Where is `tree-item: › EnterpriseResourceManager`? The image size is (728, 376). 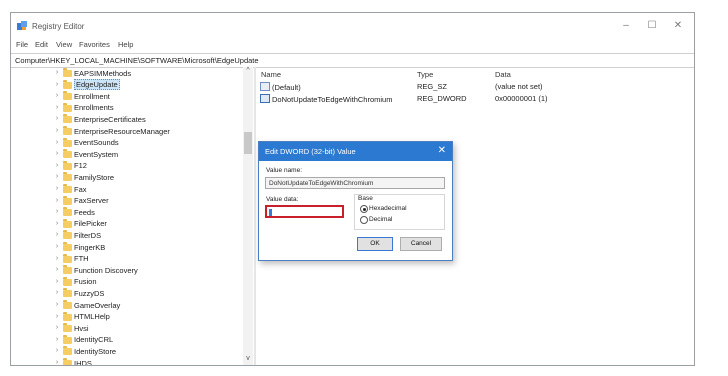 tree-item: › EnterpriseResourceManager is located at coordinates (126, 132).